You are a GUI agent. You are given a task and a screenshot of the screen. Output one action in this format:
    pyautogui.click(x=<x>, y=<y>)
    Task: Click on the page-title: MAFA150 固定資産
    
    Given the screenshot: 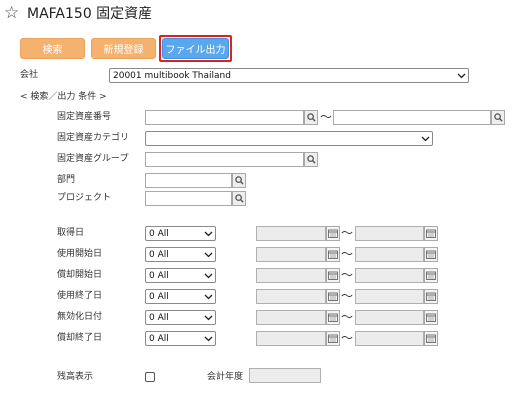 What is the action you would take?
    pyautogui.click(x=90, y=14)
    